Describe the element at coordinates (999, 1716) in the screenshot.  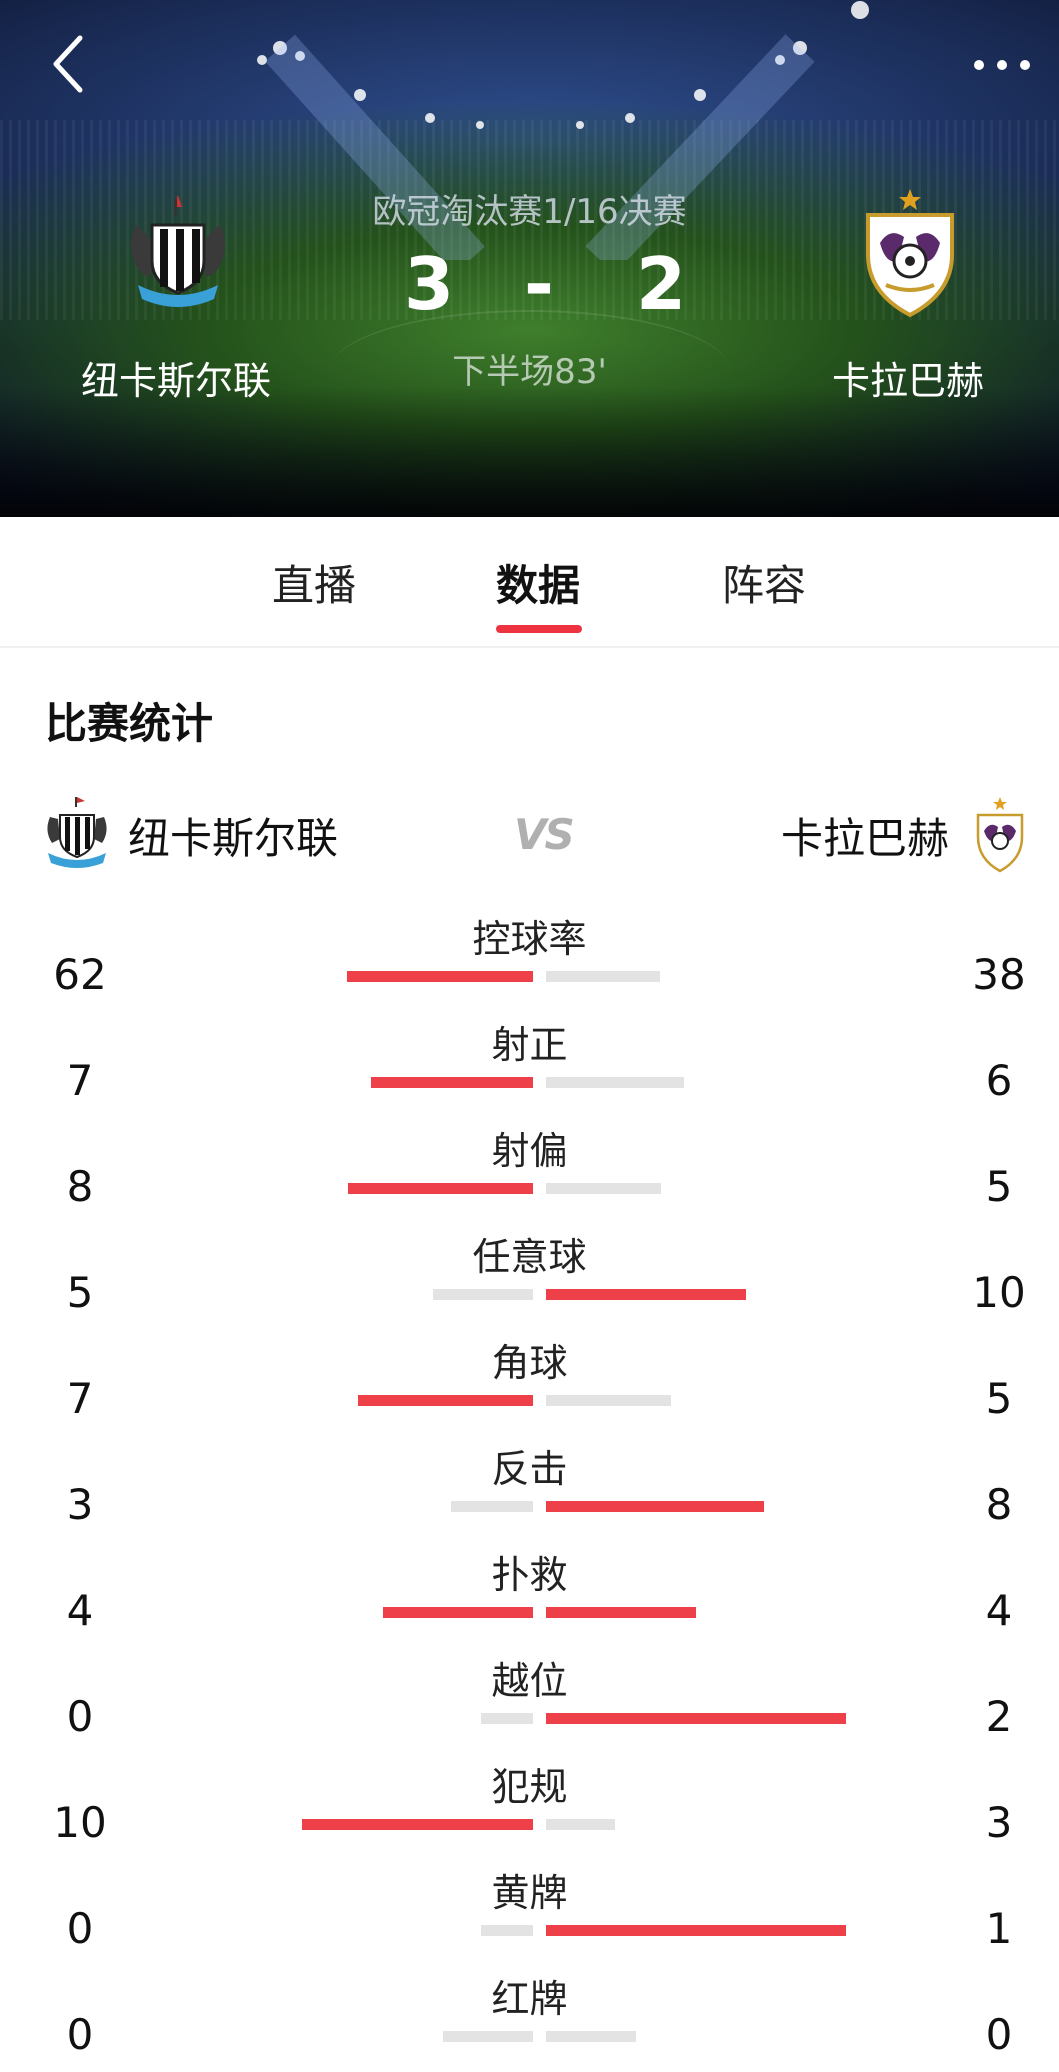
I see `away-stat-value: 2` at that location.